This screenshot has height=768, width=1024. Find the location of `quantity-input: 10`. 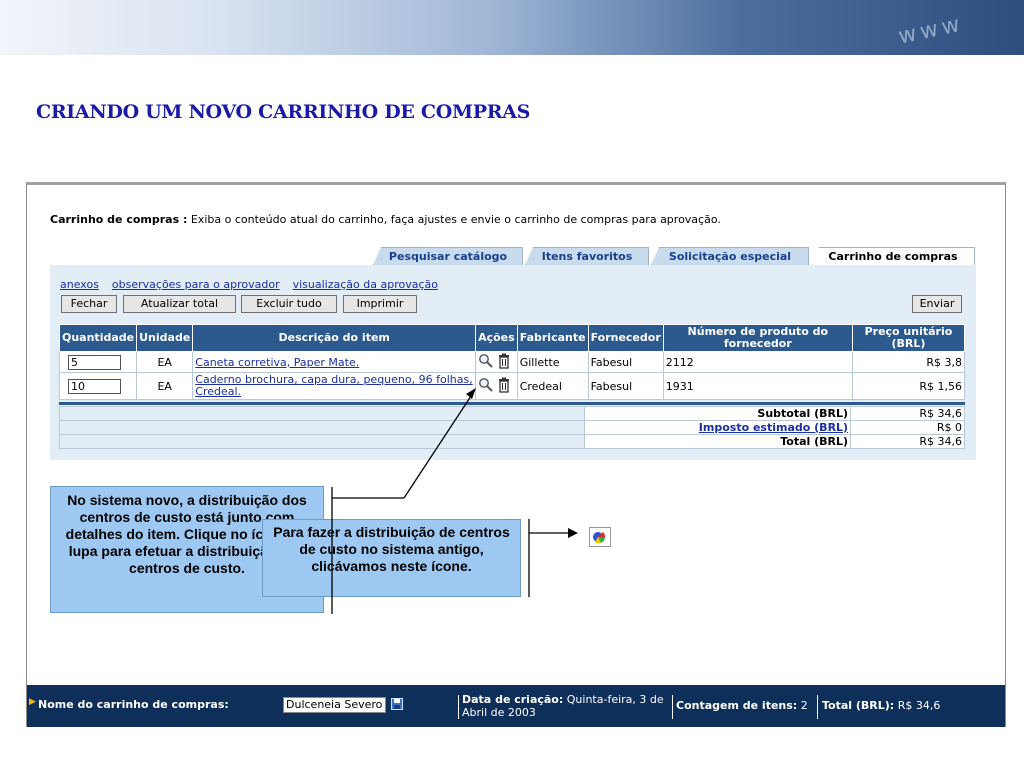

quantity-input: 10 is located at coordinates (94, 386).